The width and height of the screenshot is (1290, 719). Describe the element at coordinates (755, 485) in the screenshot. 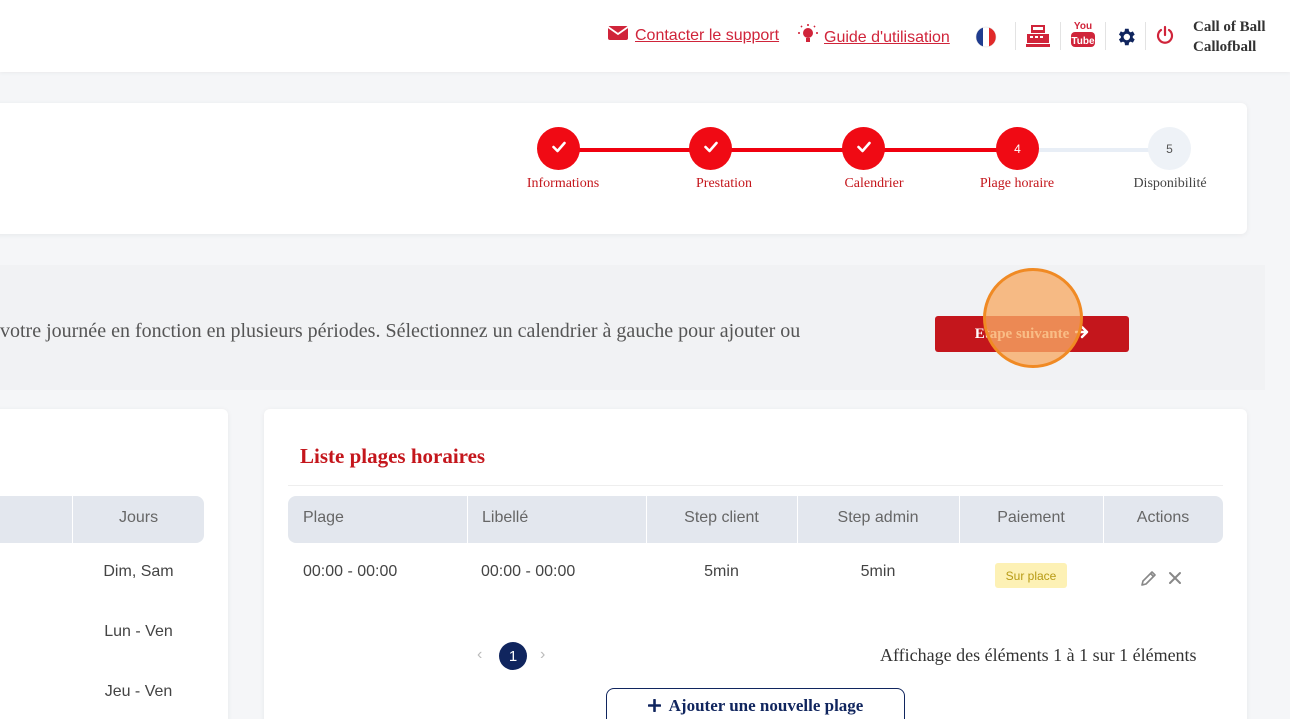

I see `title-divider` at that location.